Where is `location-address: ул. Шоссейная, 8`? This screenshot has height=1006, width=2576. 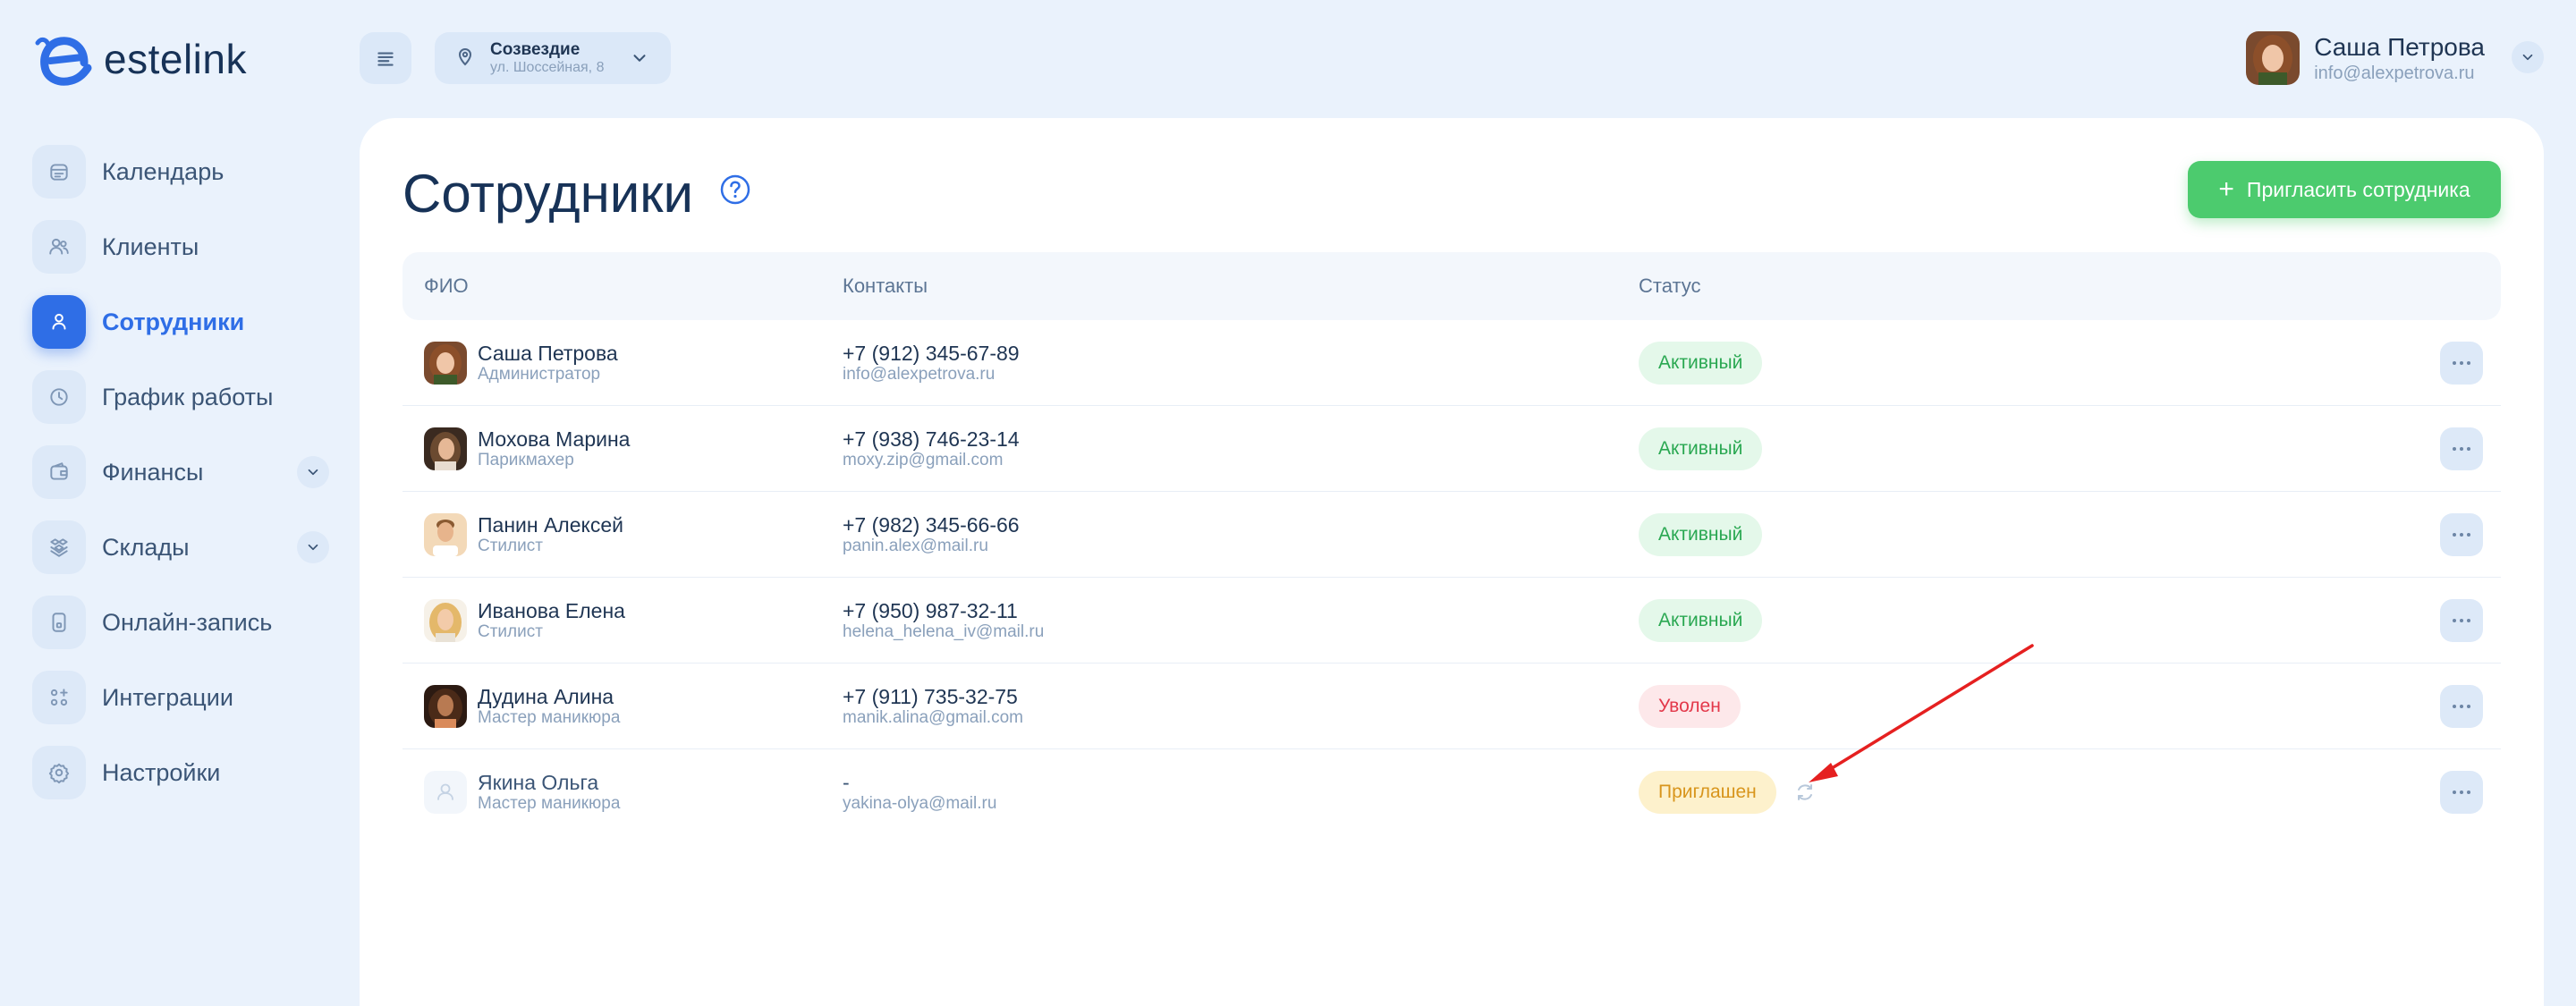
location-address: ул. Шоссейная, 8 is located at coordinates (547, 67).